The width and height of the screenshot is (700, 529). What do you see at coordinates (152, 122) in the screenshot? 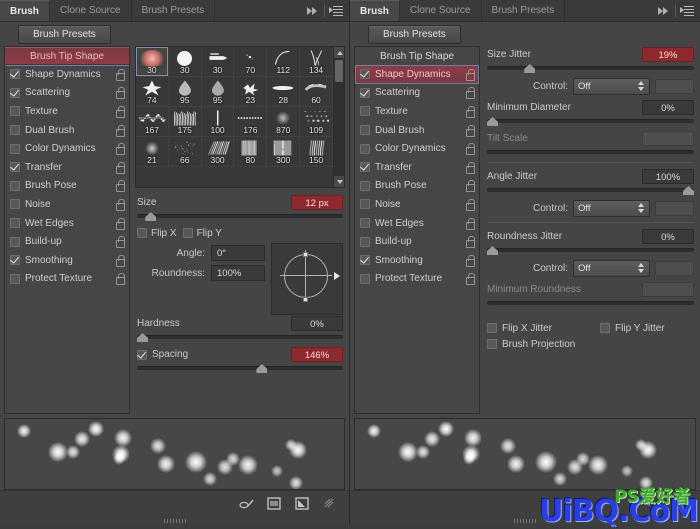
I see `brush-preset-cell: 167` at bounding box center [152, 122].